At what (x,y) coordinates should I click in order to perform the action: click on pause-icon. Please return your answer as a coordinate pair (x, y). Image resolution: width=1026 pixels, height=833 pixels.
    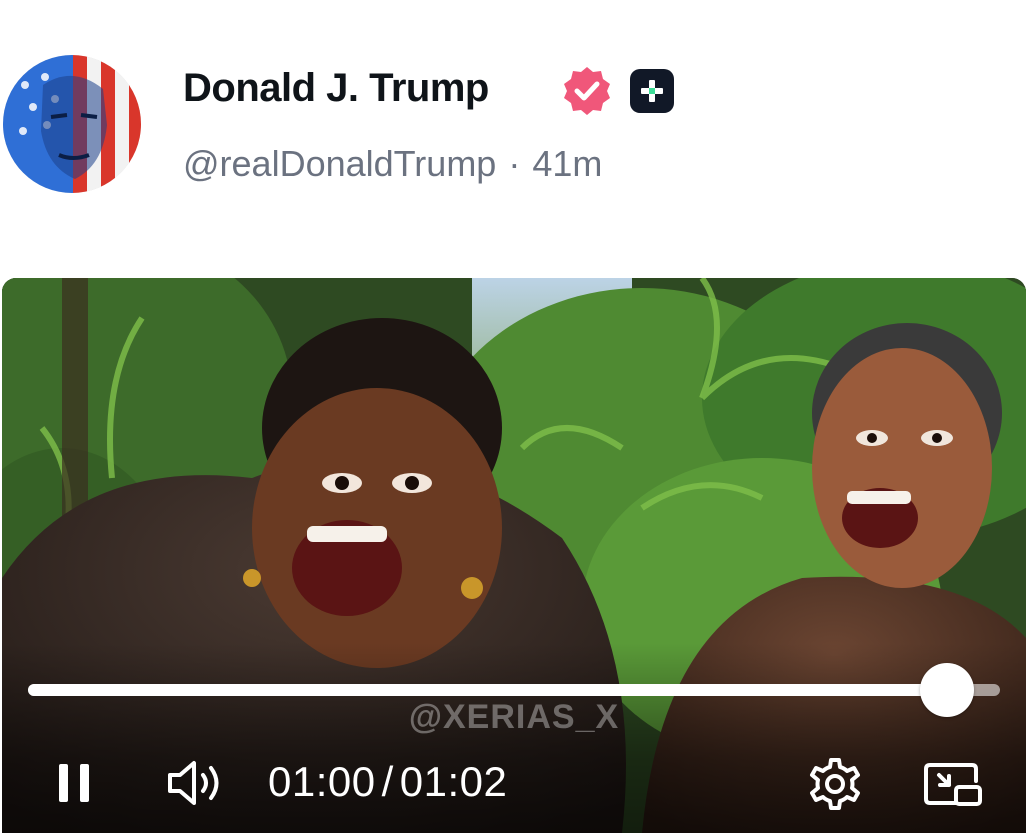
    Looking at the image, I should click on (74, 783).